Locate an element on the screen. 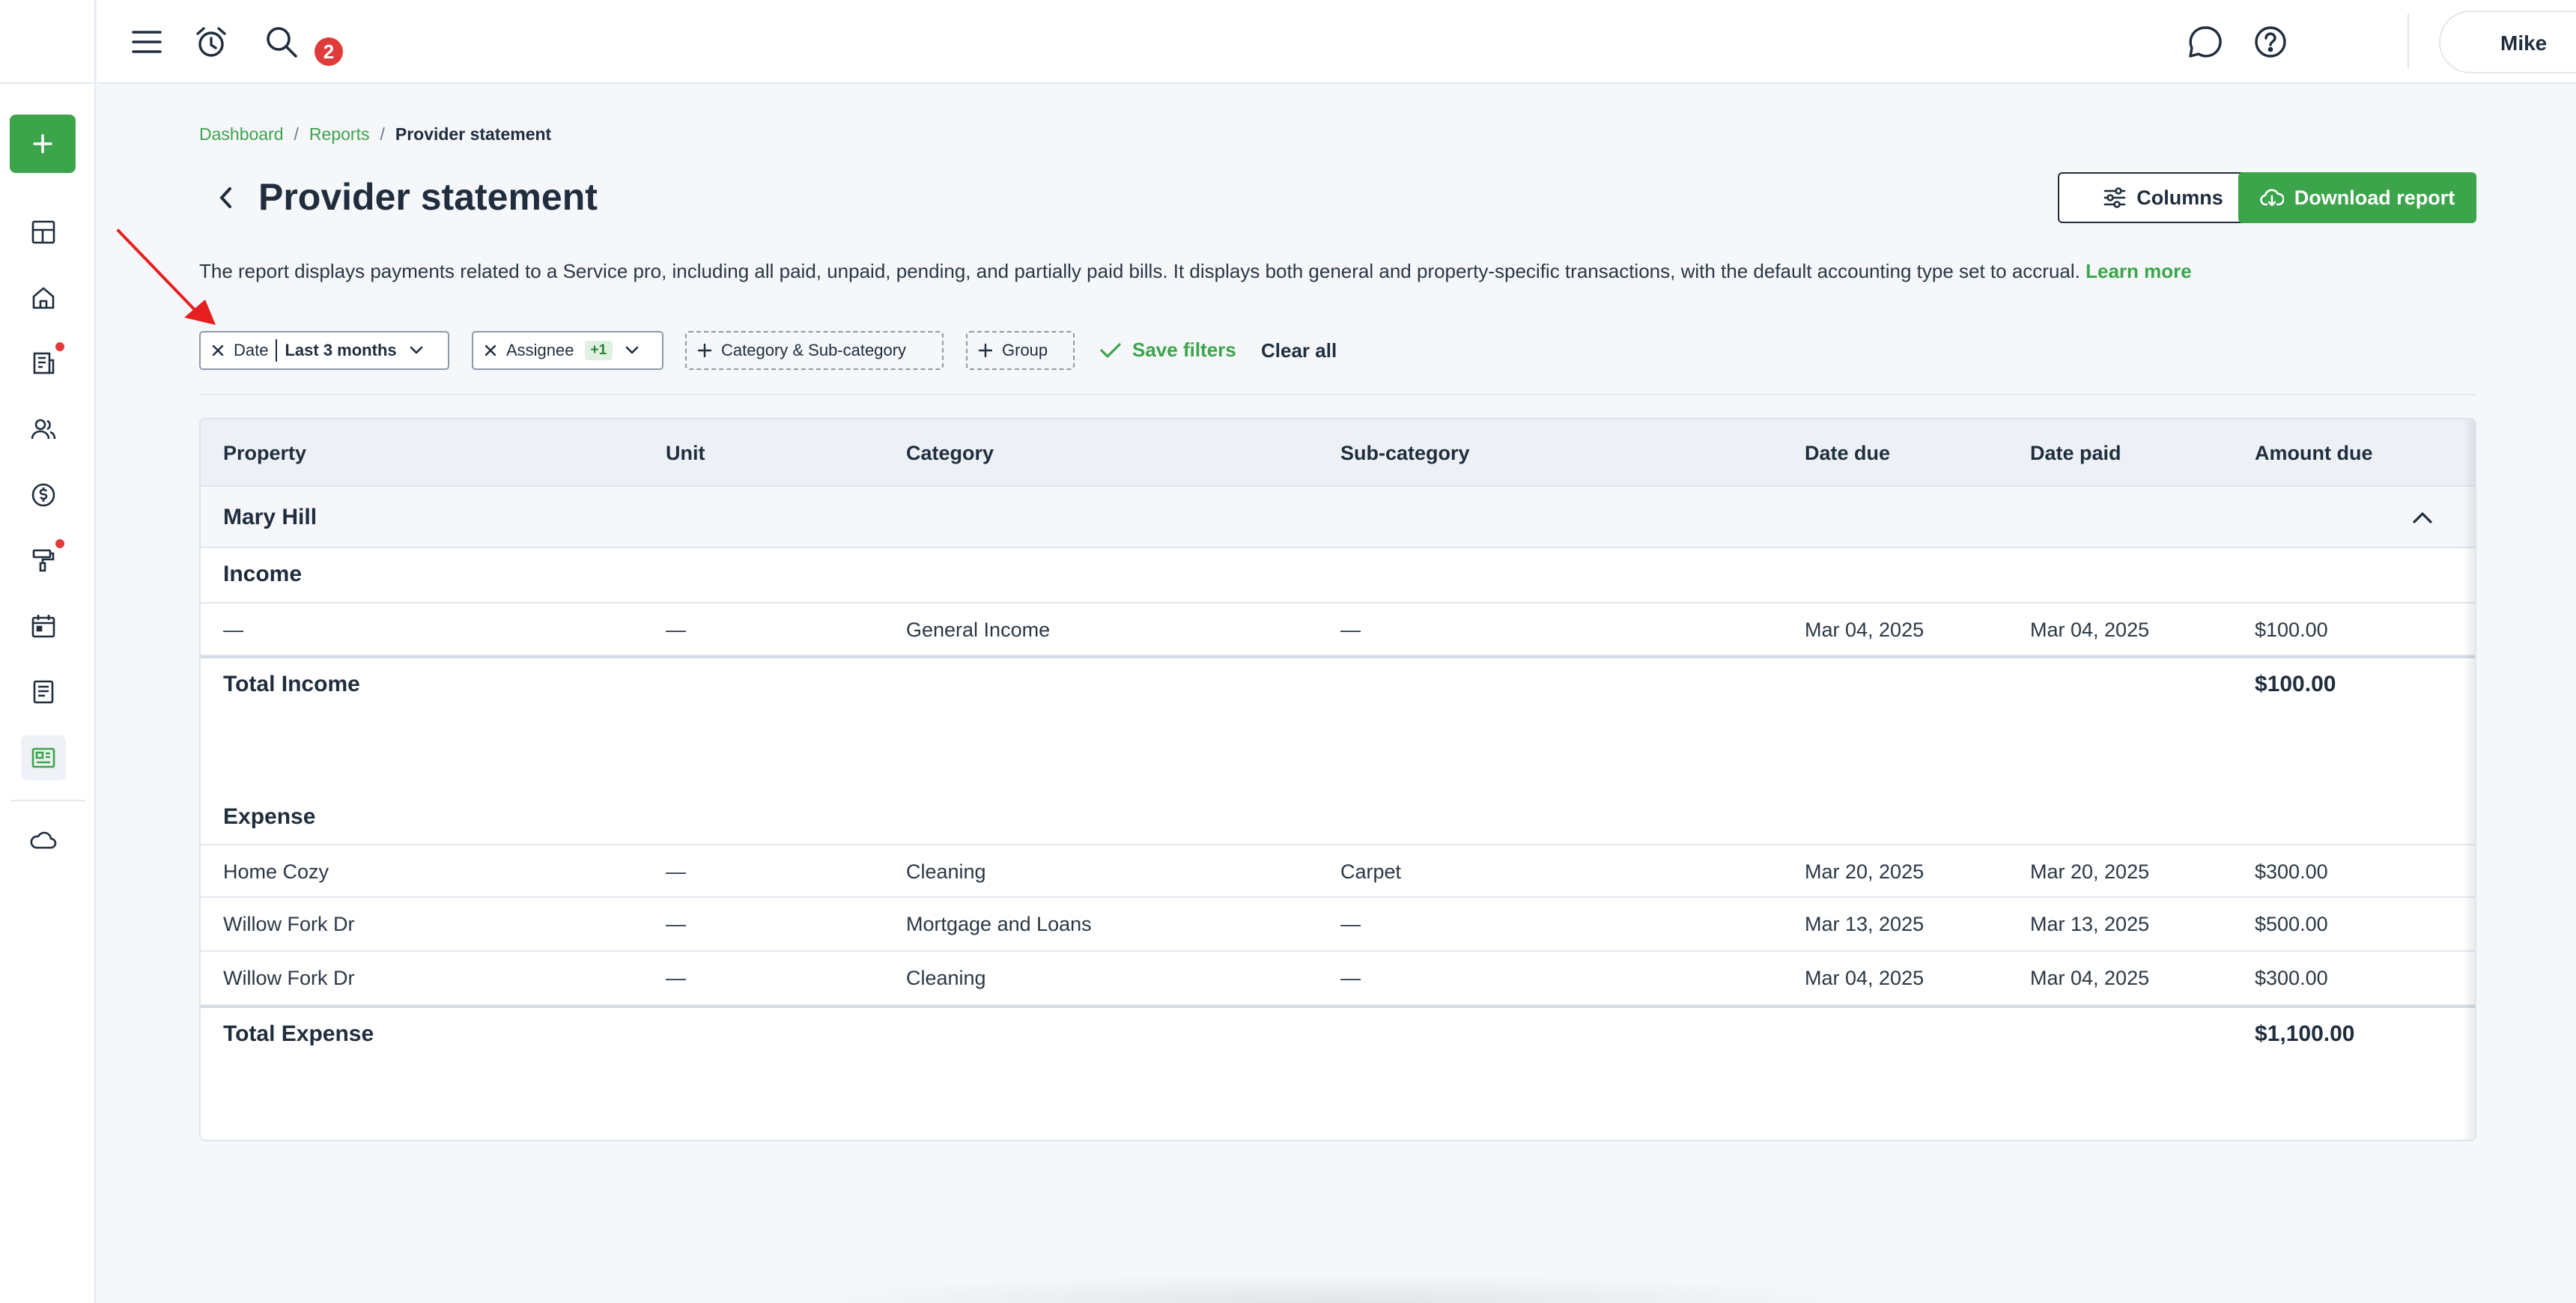 The image size is (2576, 1303). sidebar-item-dashboard is located at coordinates (43, 233).